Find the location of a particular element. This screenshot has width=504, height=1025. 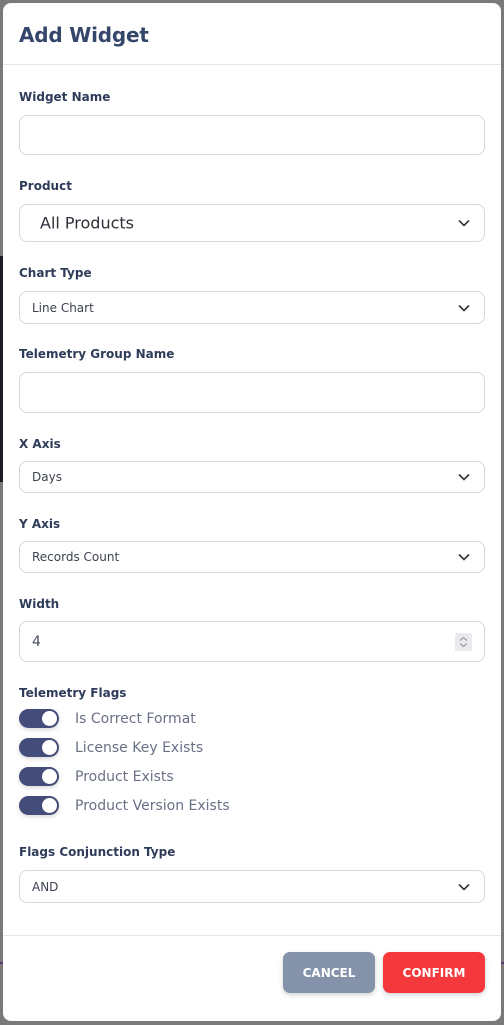

product-selected-value: All Products is located at coordinates (87, 223).